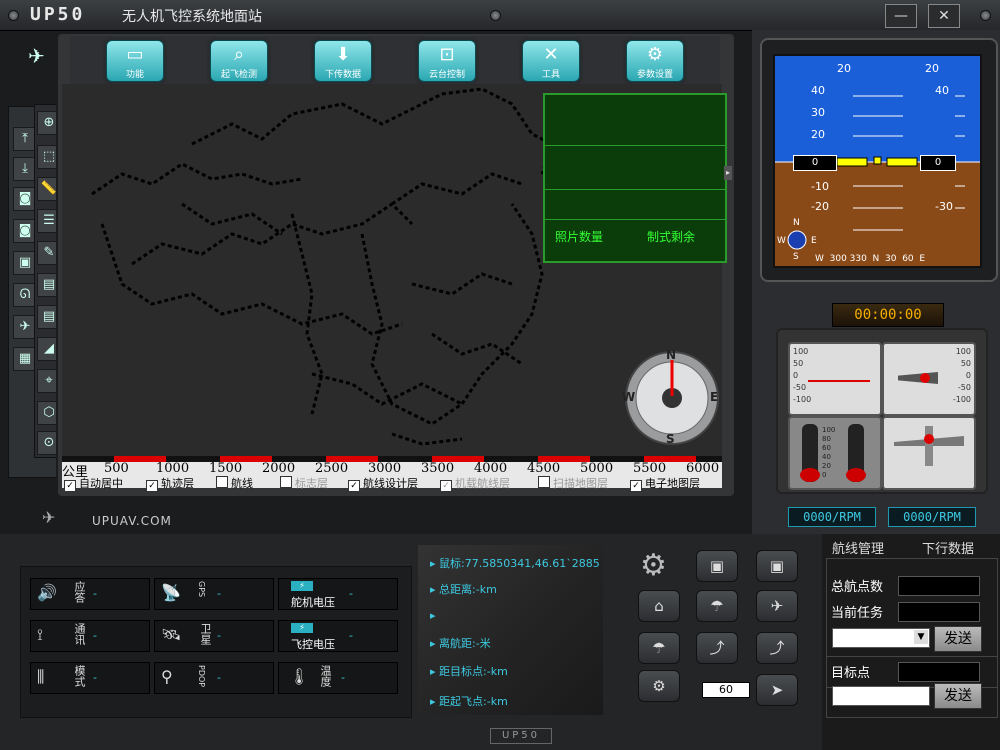 The width and height of the screenshot is (1000, 750). What do you see at coordinates (659, 648) in the screenshot?
I see `parachute-button: ☂` at bounding box center [659, 648].